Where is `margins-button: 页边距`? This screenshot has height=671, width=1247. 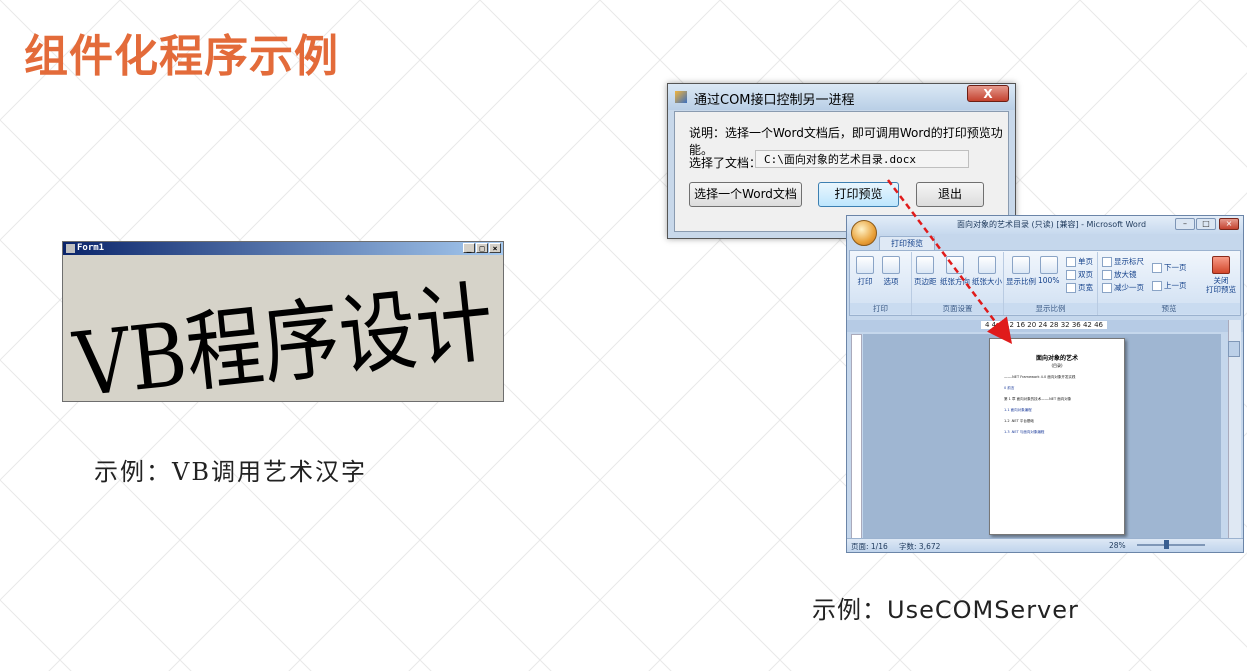
margins-button: 页边距 is located at coordinates (925, 271).